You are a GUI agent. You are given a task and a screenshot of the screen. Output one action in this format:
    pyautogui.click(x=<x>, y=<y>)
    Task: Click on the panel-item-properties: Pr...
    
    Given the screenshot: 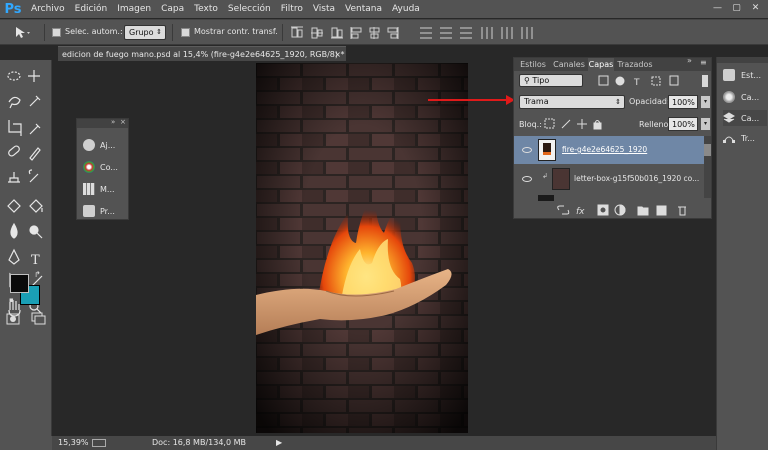 What is the action you would take?
    pyautogui.click(x=105, y=211)
    